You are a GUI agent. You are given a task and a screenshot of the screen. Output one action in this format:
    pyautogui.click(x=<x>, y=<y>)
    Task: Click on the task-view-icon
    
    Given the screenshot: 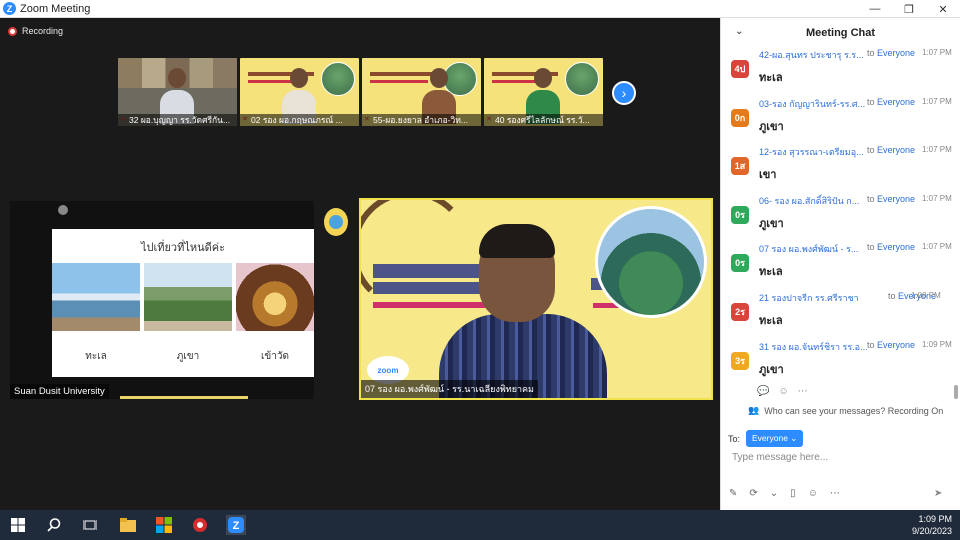 What is the action you would take?
    pyautogui.click(x=90, y=525)
    